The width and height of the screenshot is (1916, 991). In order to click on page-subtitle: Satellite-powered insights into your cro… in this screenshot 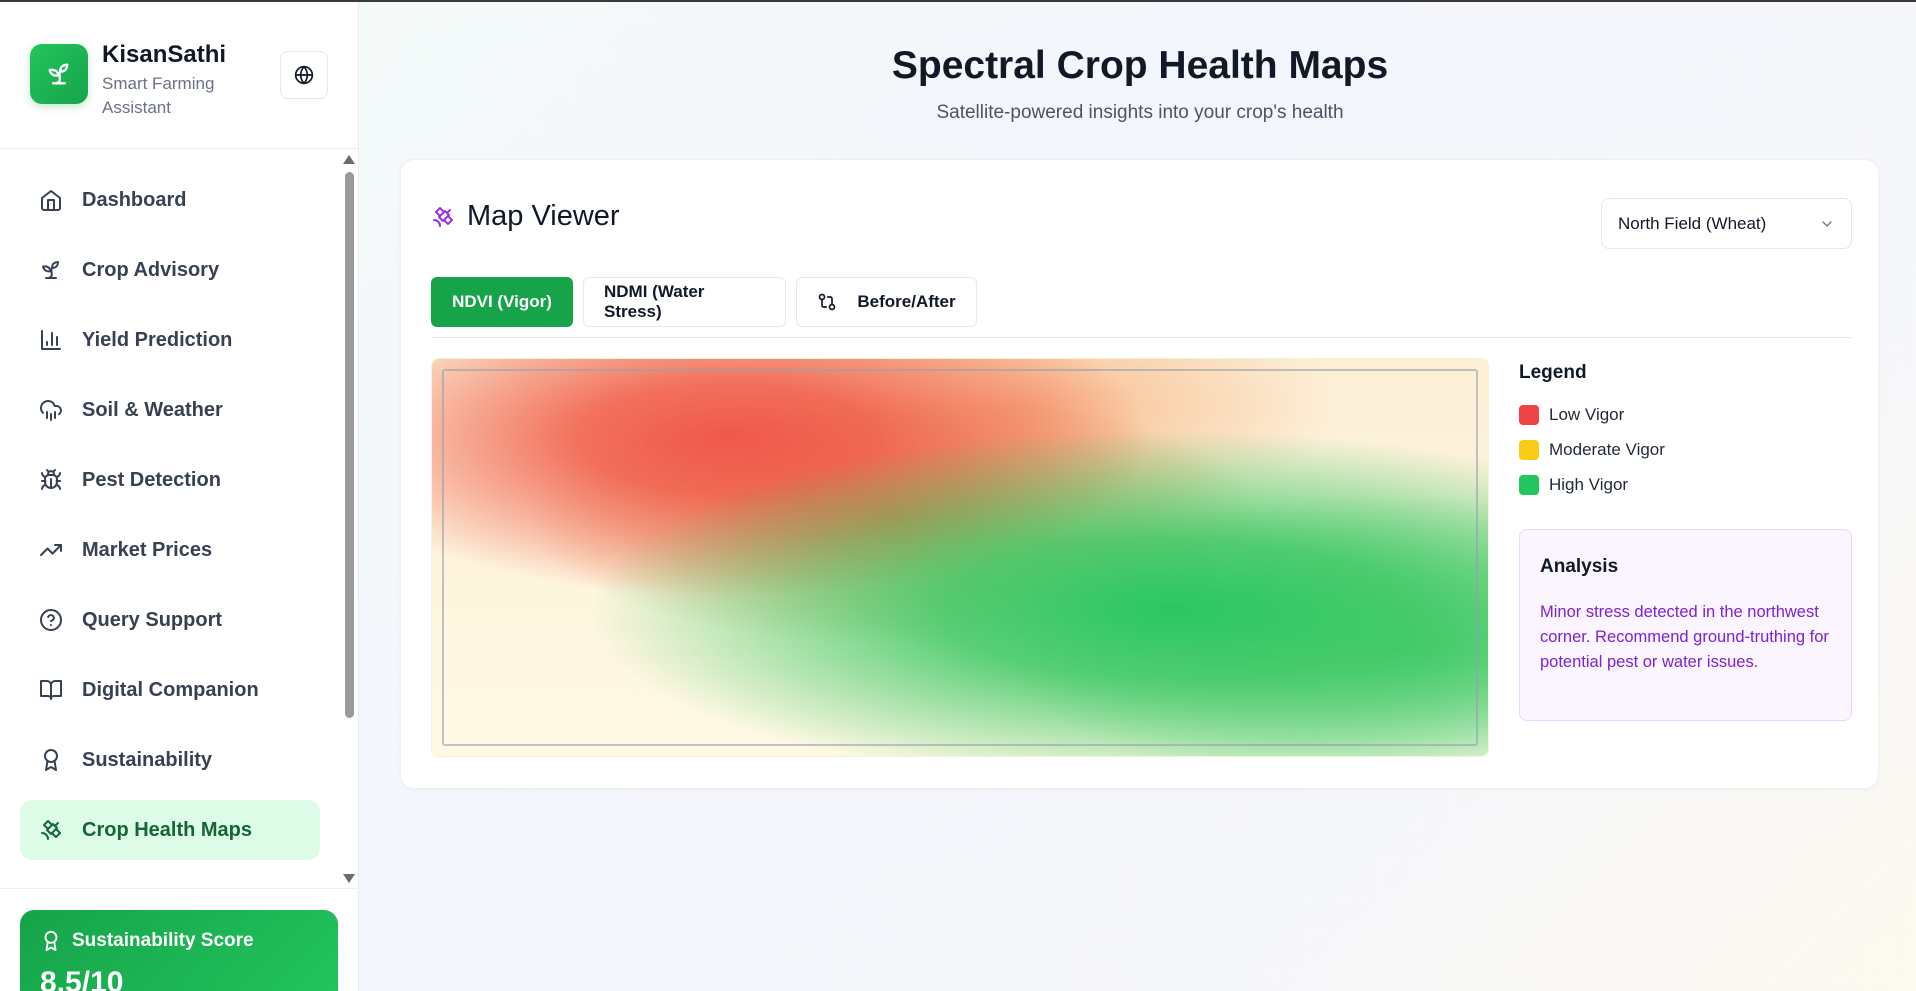, I will do `click(1140, 112)`.